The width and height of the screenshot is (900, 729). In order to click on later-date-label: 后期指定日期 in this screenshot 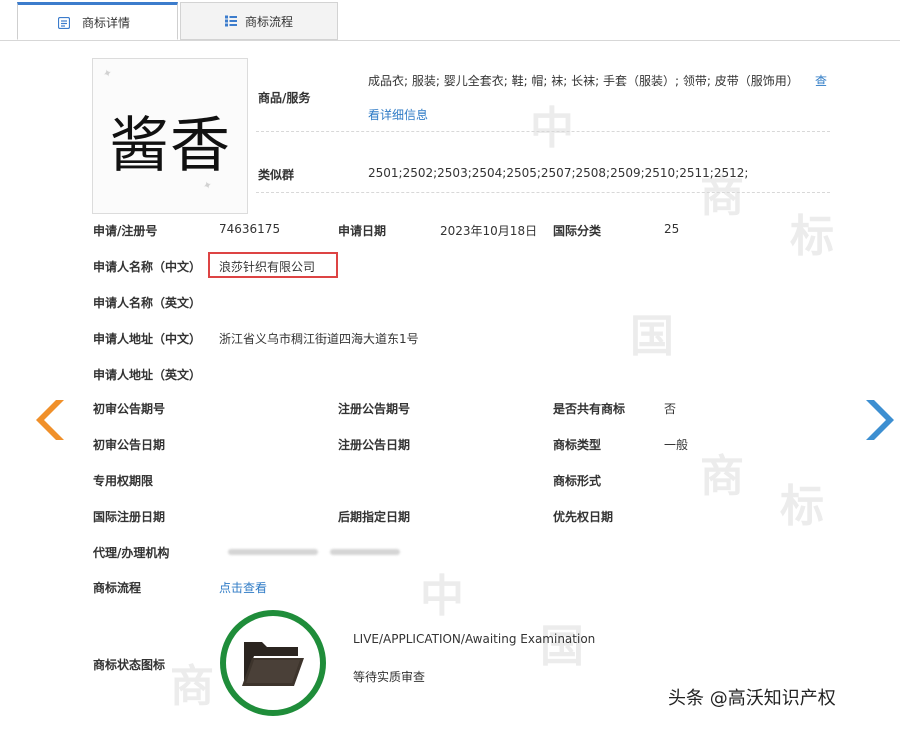, I will do `click(374, 517)`.